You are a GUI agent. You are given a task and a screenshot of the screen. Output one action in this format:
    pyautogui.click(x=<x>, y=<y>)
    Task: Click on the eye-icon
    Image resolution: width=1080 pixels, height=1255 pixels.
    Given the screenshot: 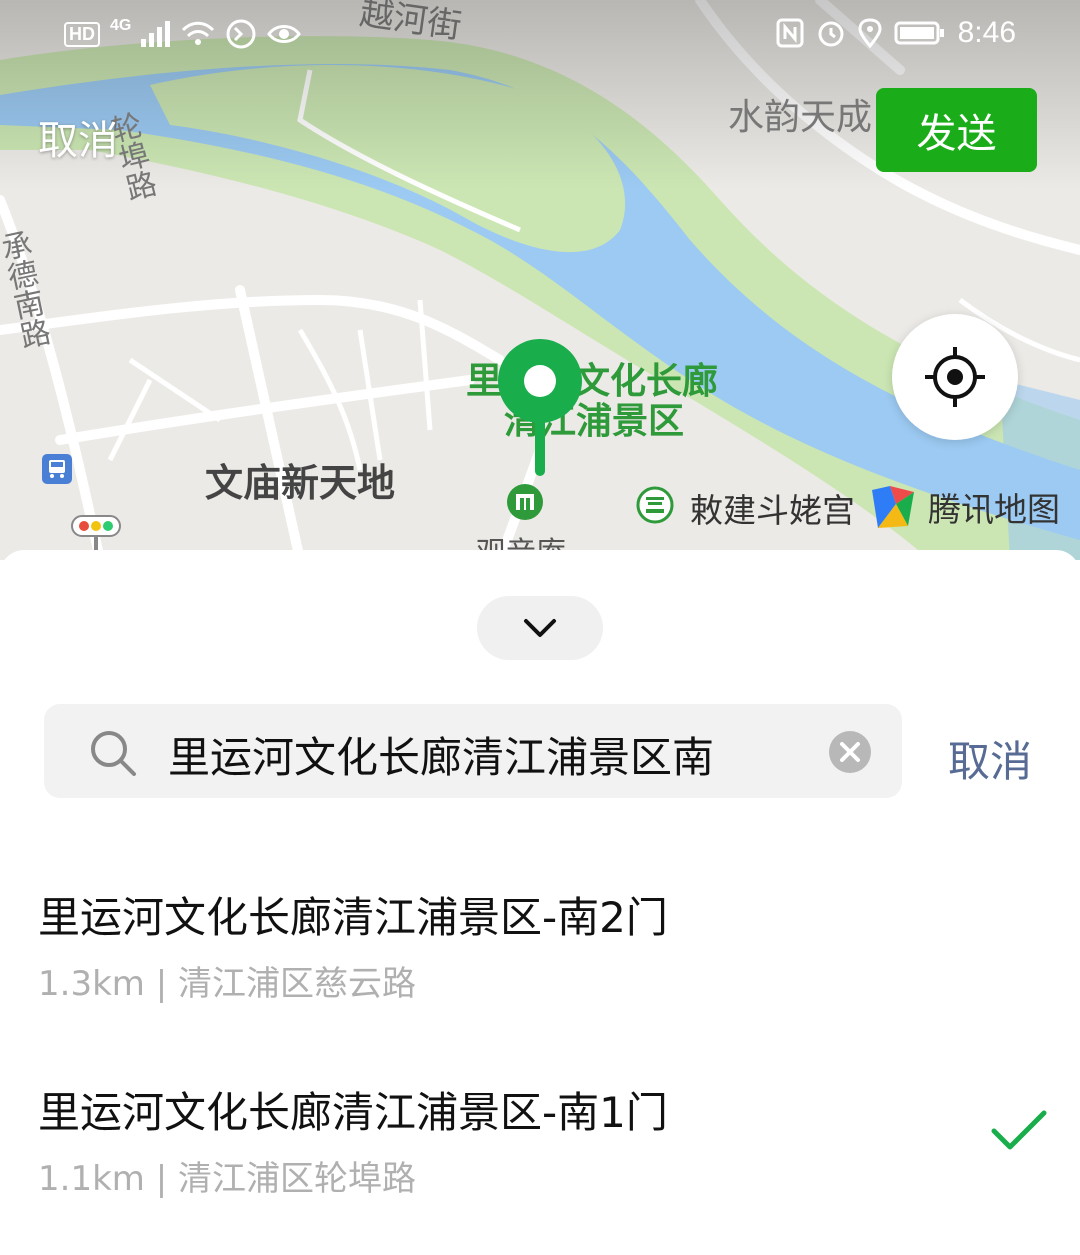 What is the action you would take?
    pyautogui.click(x=284, y=34)
    